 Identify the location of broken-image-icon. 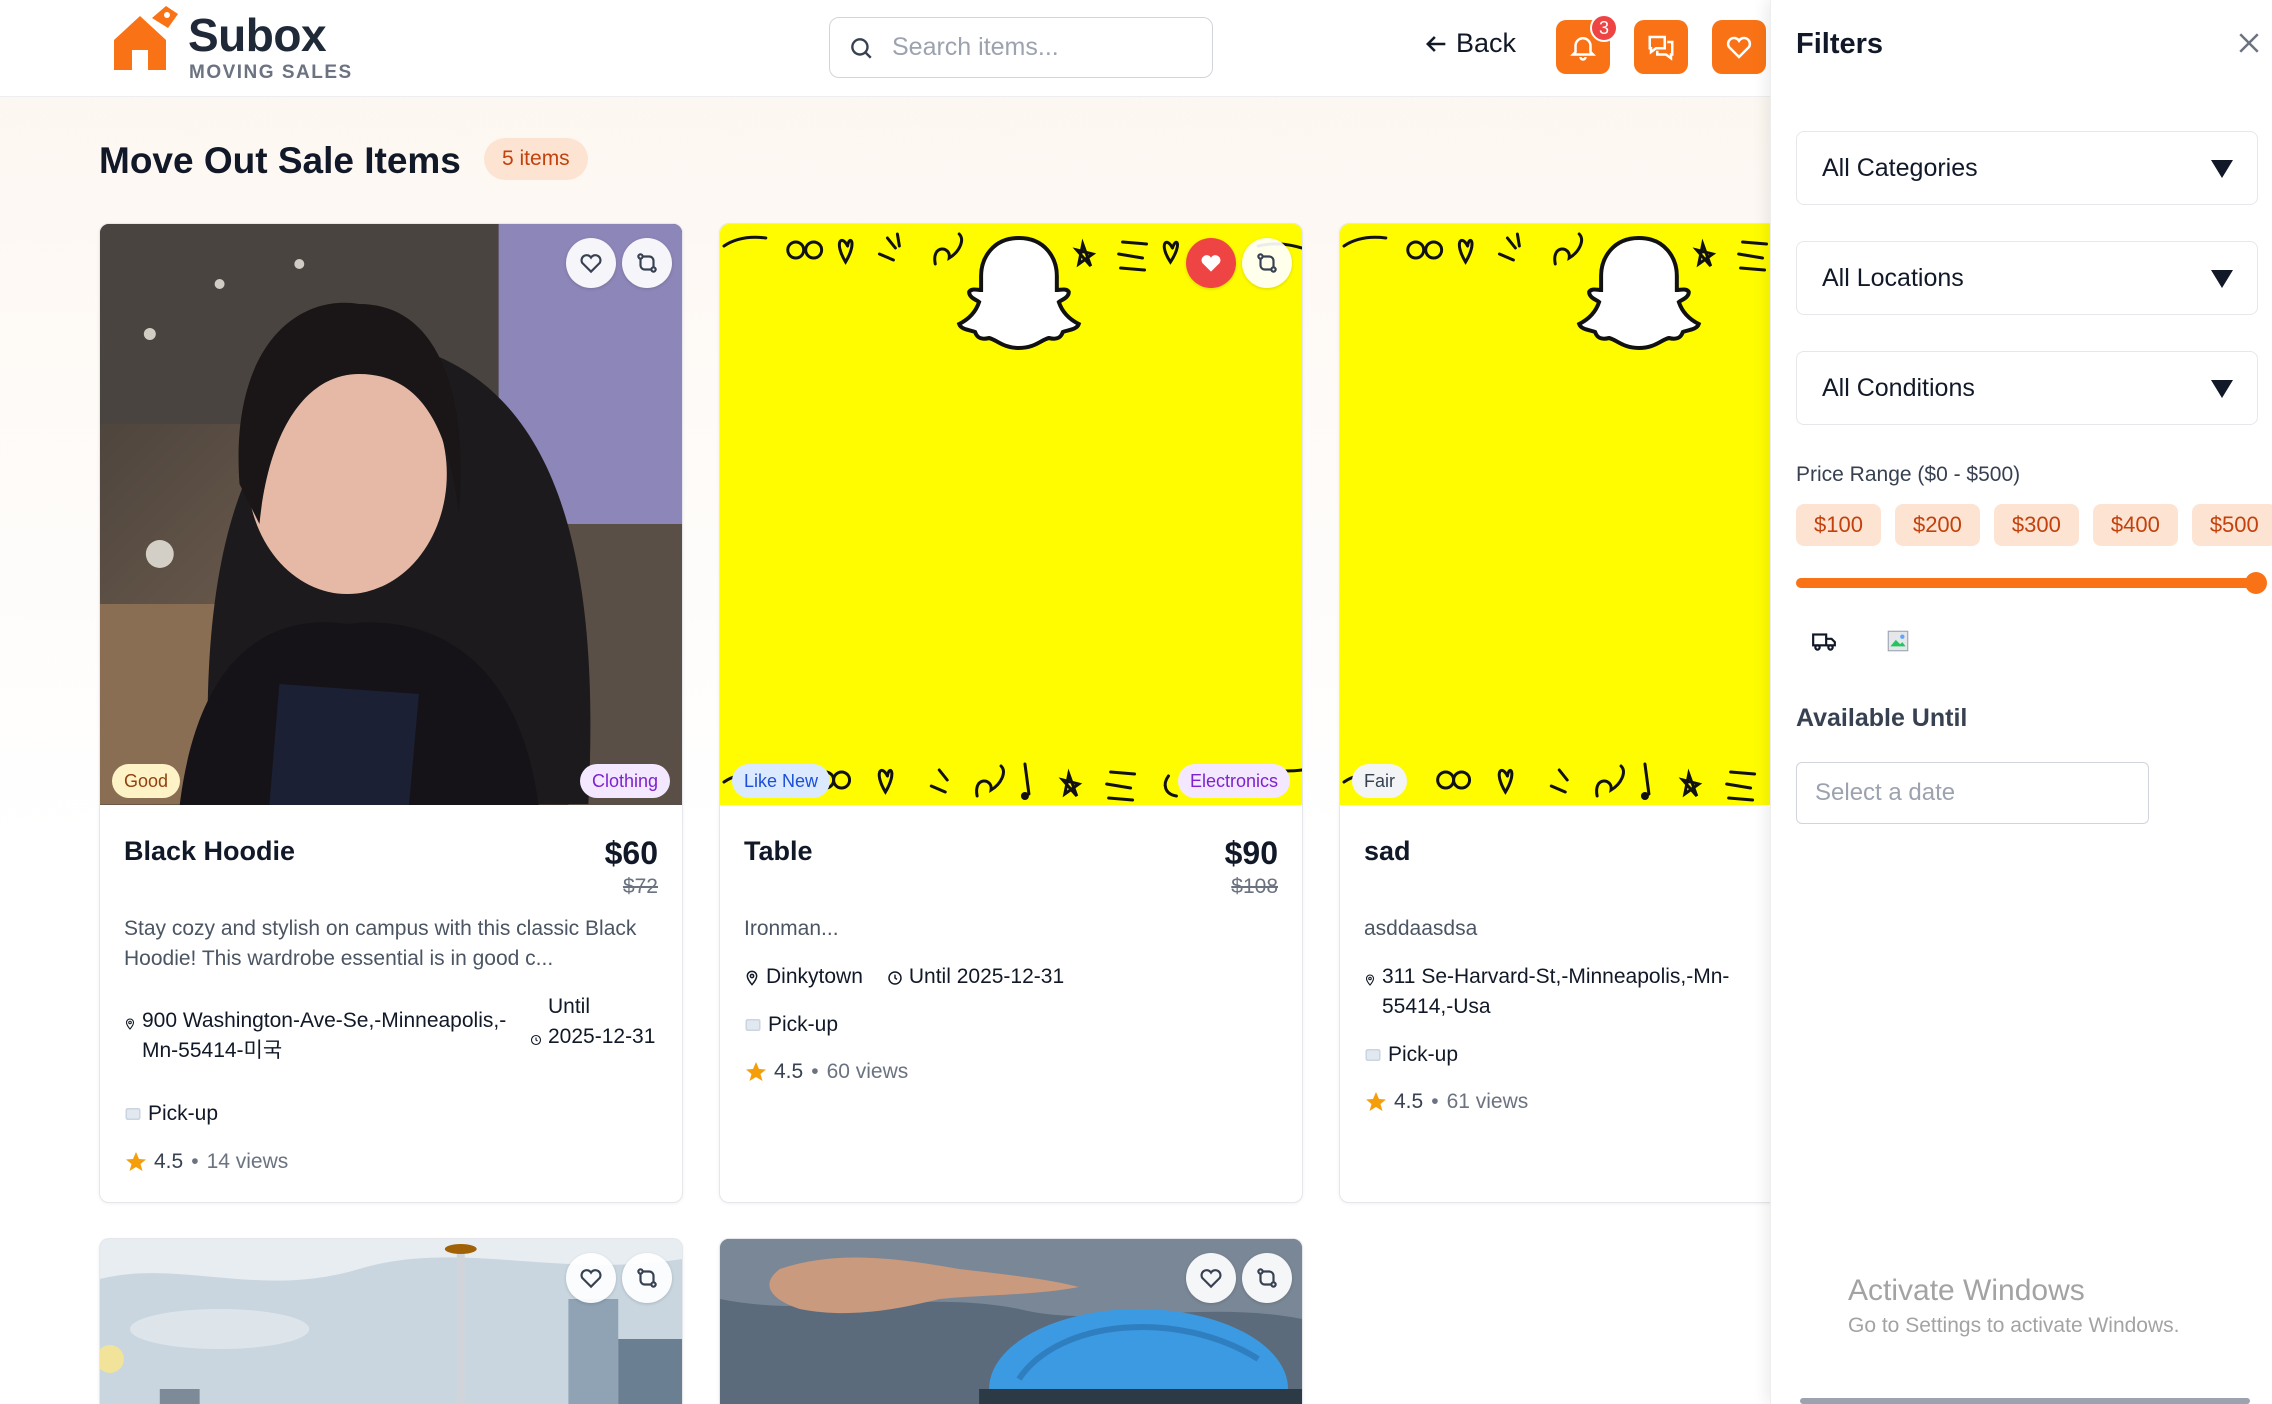
(1898, 641).